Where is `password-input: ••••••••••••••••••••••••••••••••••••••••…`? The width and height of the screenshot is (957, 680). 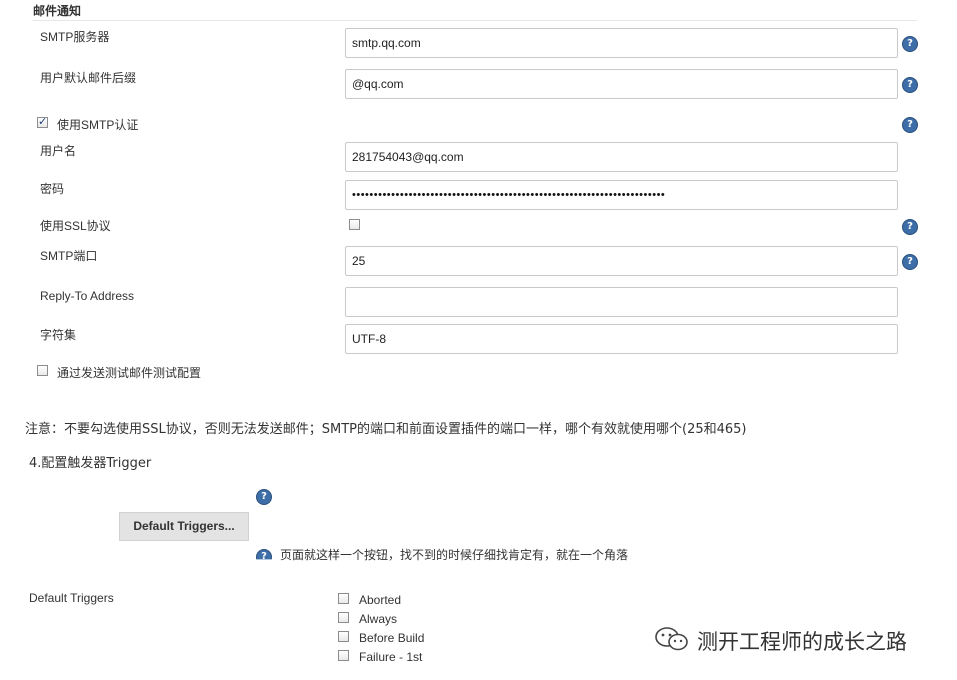 password-input: ••••••••••••••••••••••••••••••••••••••••… is located at coordinates (621, 195).